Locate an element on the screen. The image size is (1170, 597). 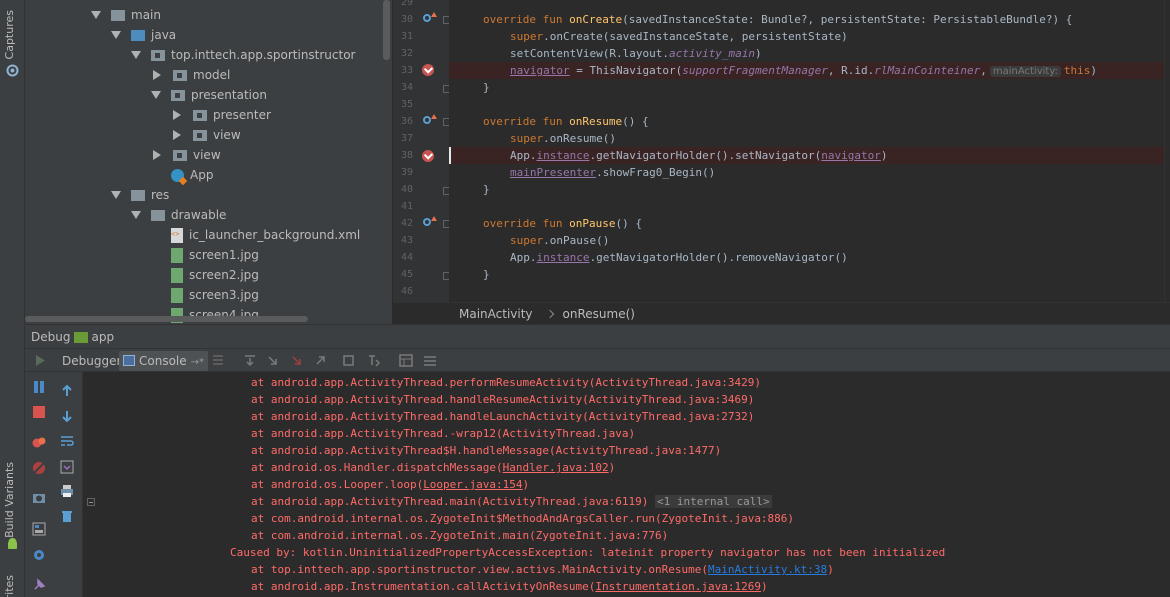
project-vertical-scrollbar is located at coordinates (386, 30).